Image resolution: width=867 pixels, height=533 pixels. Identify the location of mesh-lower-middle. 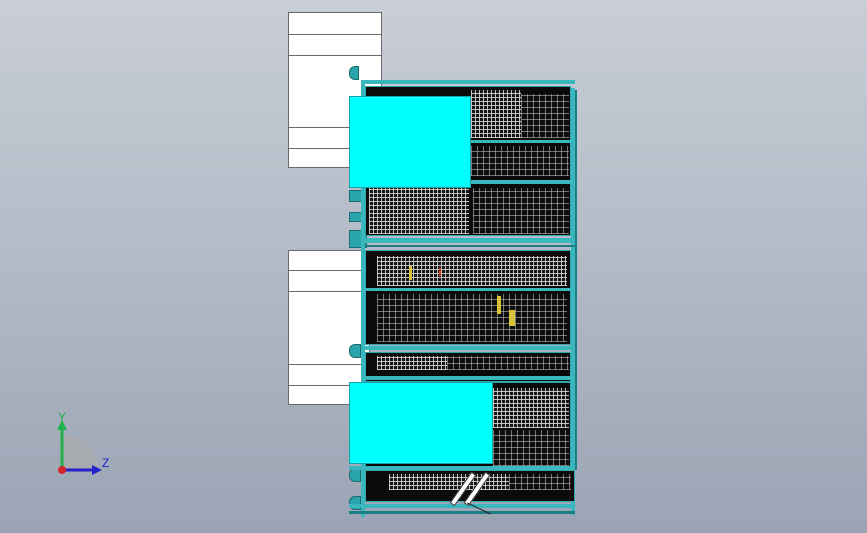
(412, 363).